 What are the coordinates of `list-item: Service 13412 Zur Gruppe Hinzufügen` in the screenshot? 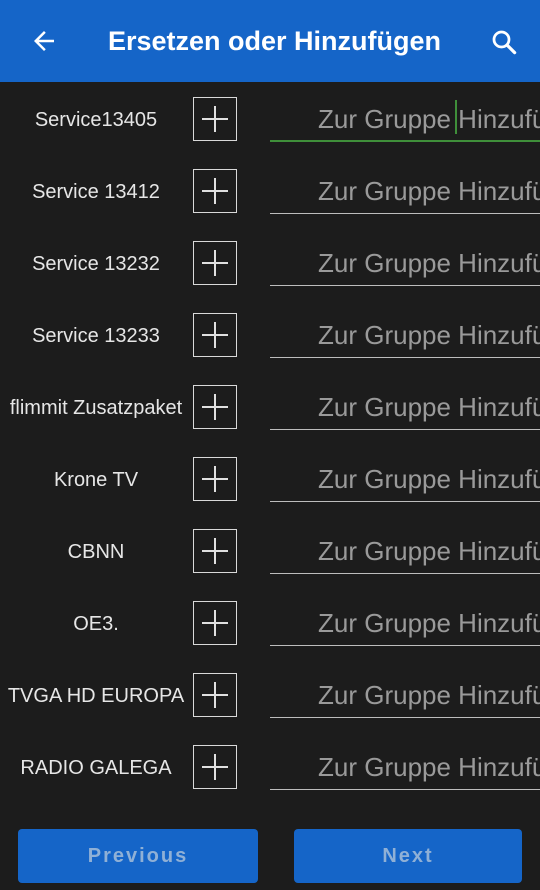 It's located at (270, 192).